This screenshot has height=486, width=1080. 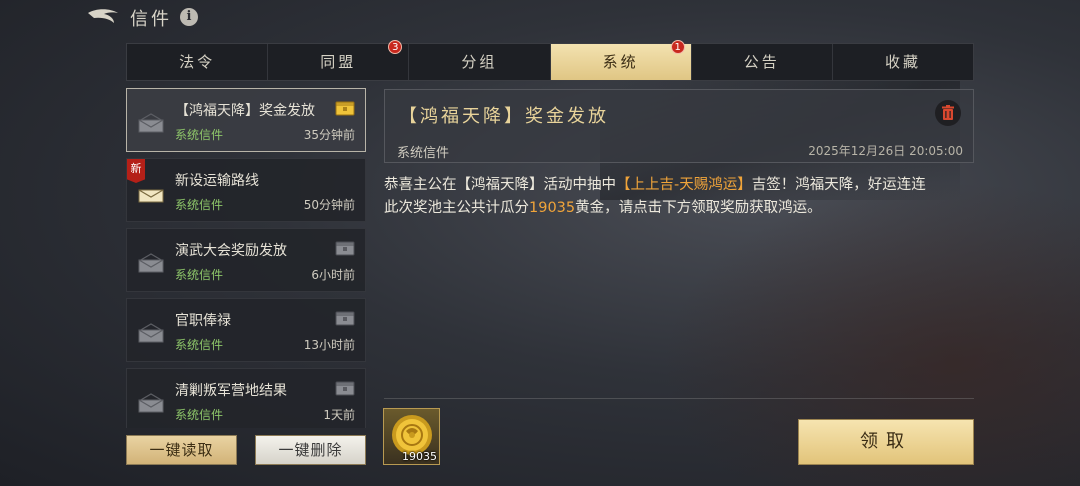 I want to click on body-text: 恭喜主公在【鸿福天降】活动中抽中, so click(x=500, y=185).